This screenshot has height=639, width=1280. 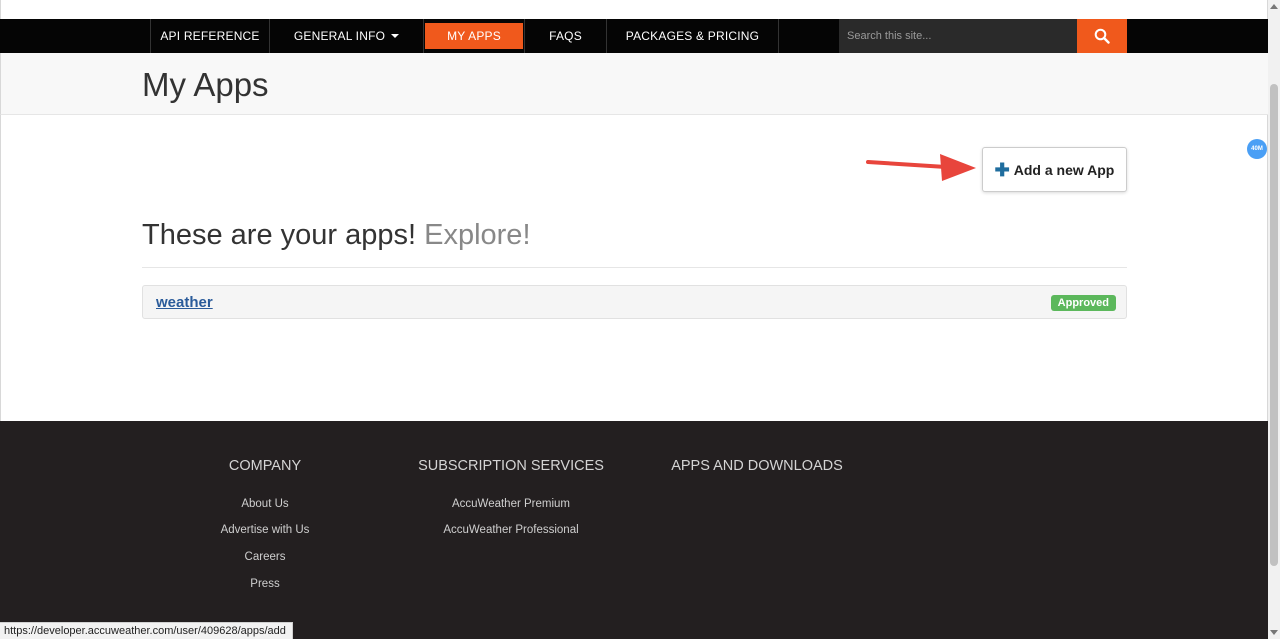 I want to click on app-list-item: weather Approved, so click(x=634, y=302).